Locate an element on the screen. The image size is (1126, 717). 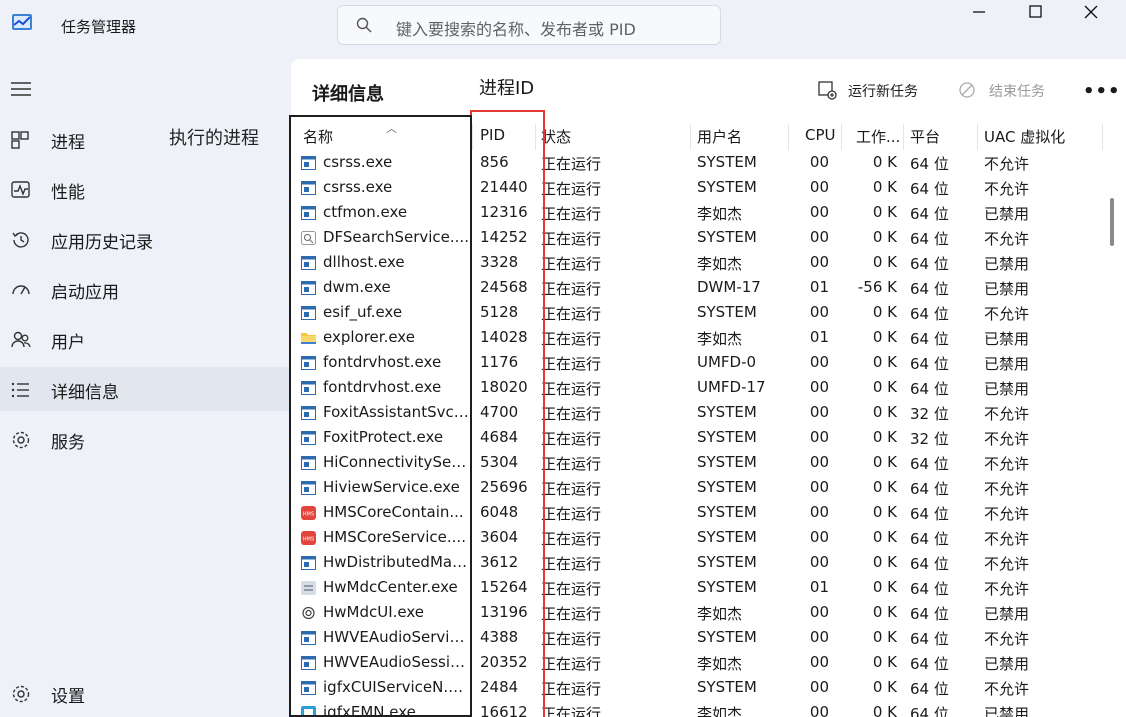
cell-user: UMFD-0 is located at coordinates (727, 362).